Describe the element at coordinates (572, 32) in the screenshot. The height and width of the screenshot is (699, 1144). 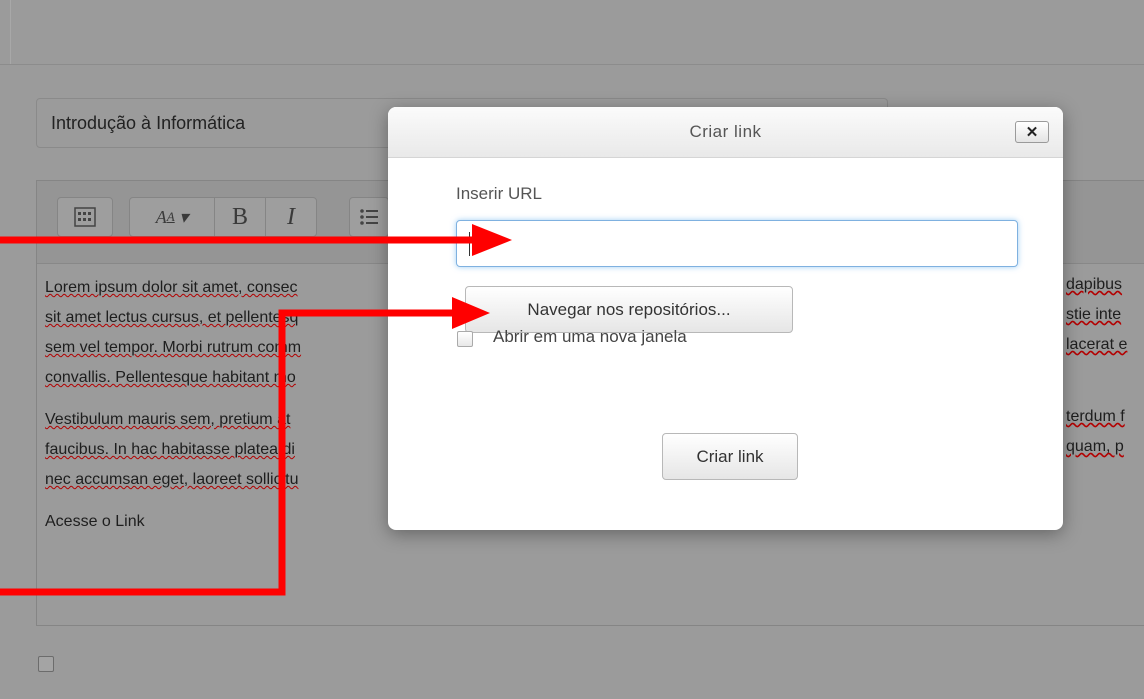
I see `page-header-bar` at that location.